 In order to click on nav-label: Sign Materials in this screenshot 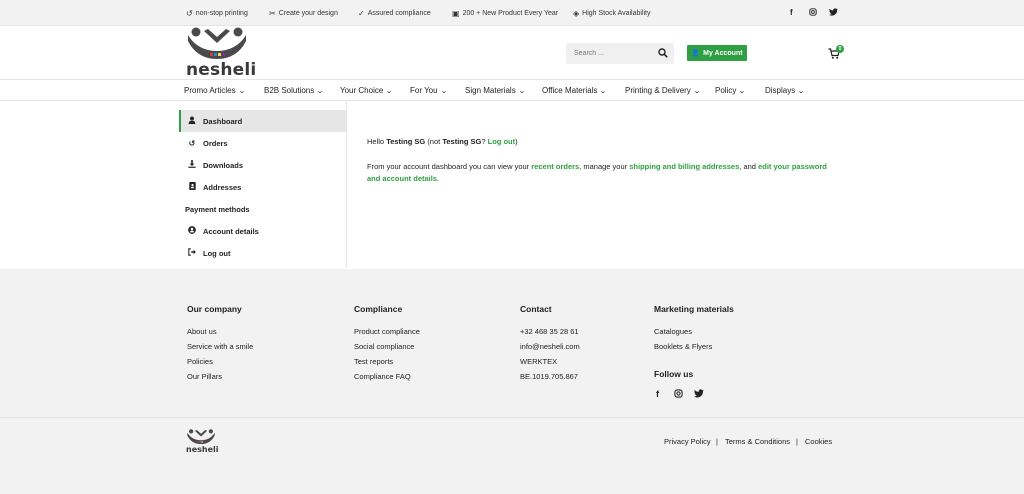, I will do `click(490, 90)`.